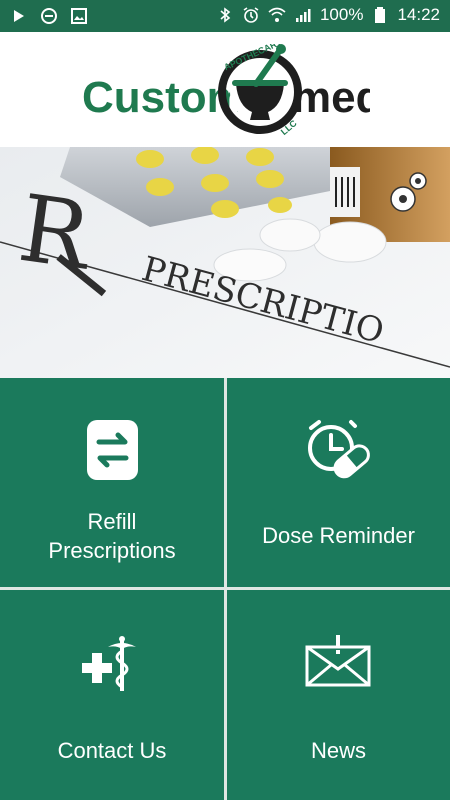  I want to click on custommed-logo: Custom APOTHECARY LLC med, so click(226, 90).